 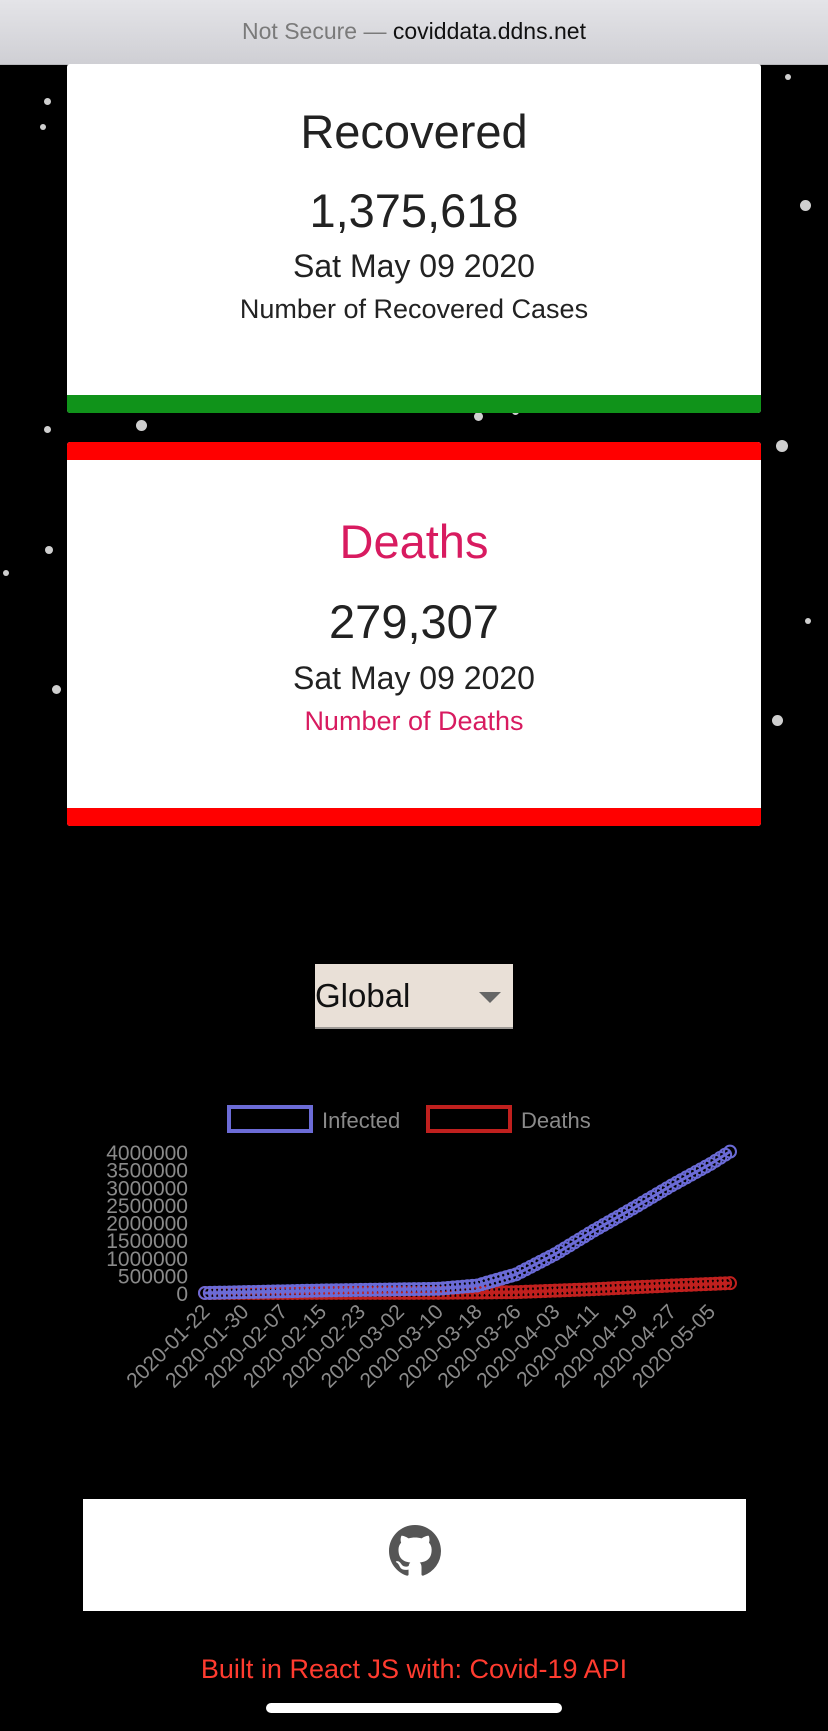 I want to click on footer-credit: Built in React JS with: Covid-19 API, so click(x=414, y=1669).